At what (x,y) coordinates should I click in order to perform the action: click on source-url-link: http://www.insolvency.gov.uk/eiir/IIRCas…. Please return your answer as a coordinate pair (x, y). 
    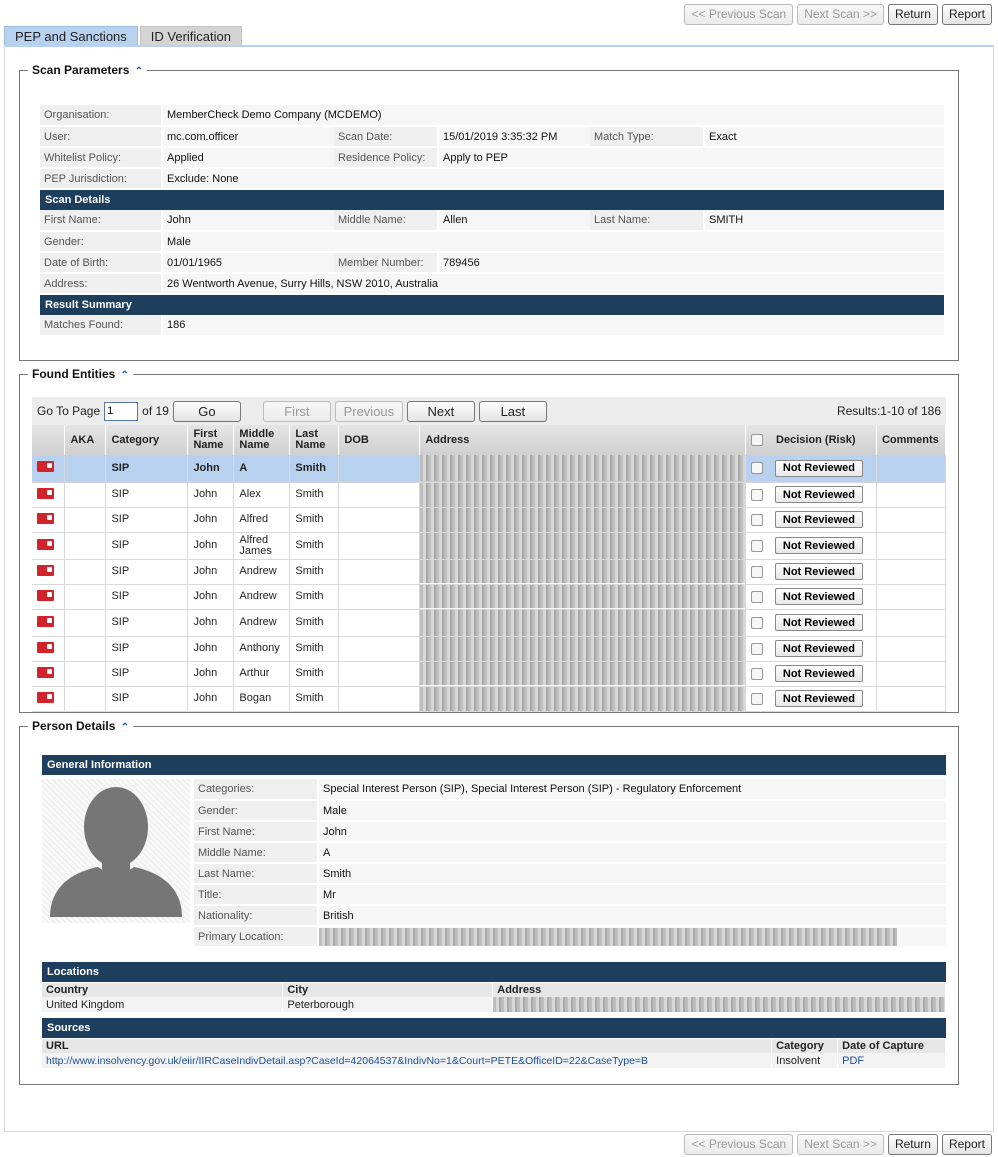
    Looking at the image, I should click on (407, 1060).